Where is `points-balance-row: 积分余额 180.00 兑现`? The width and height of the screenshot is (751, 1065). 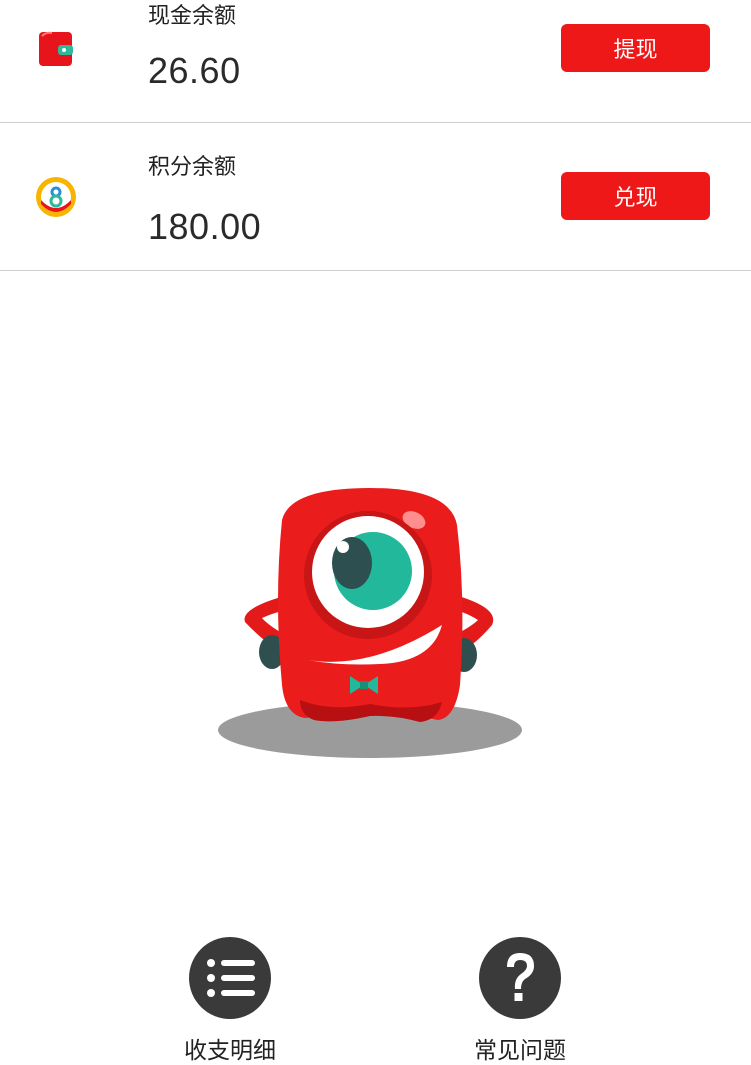
points-balance-row: 积分余额 180.00 兑现 is located at coordinates (375, 197).